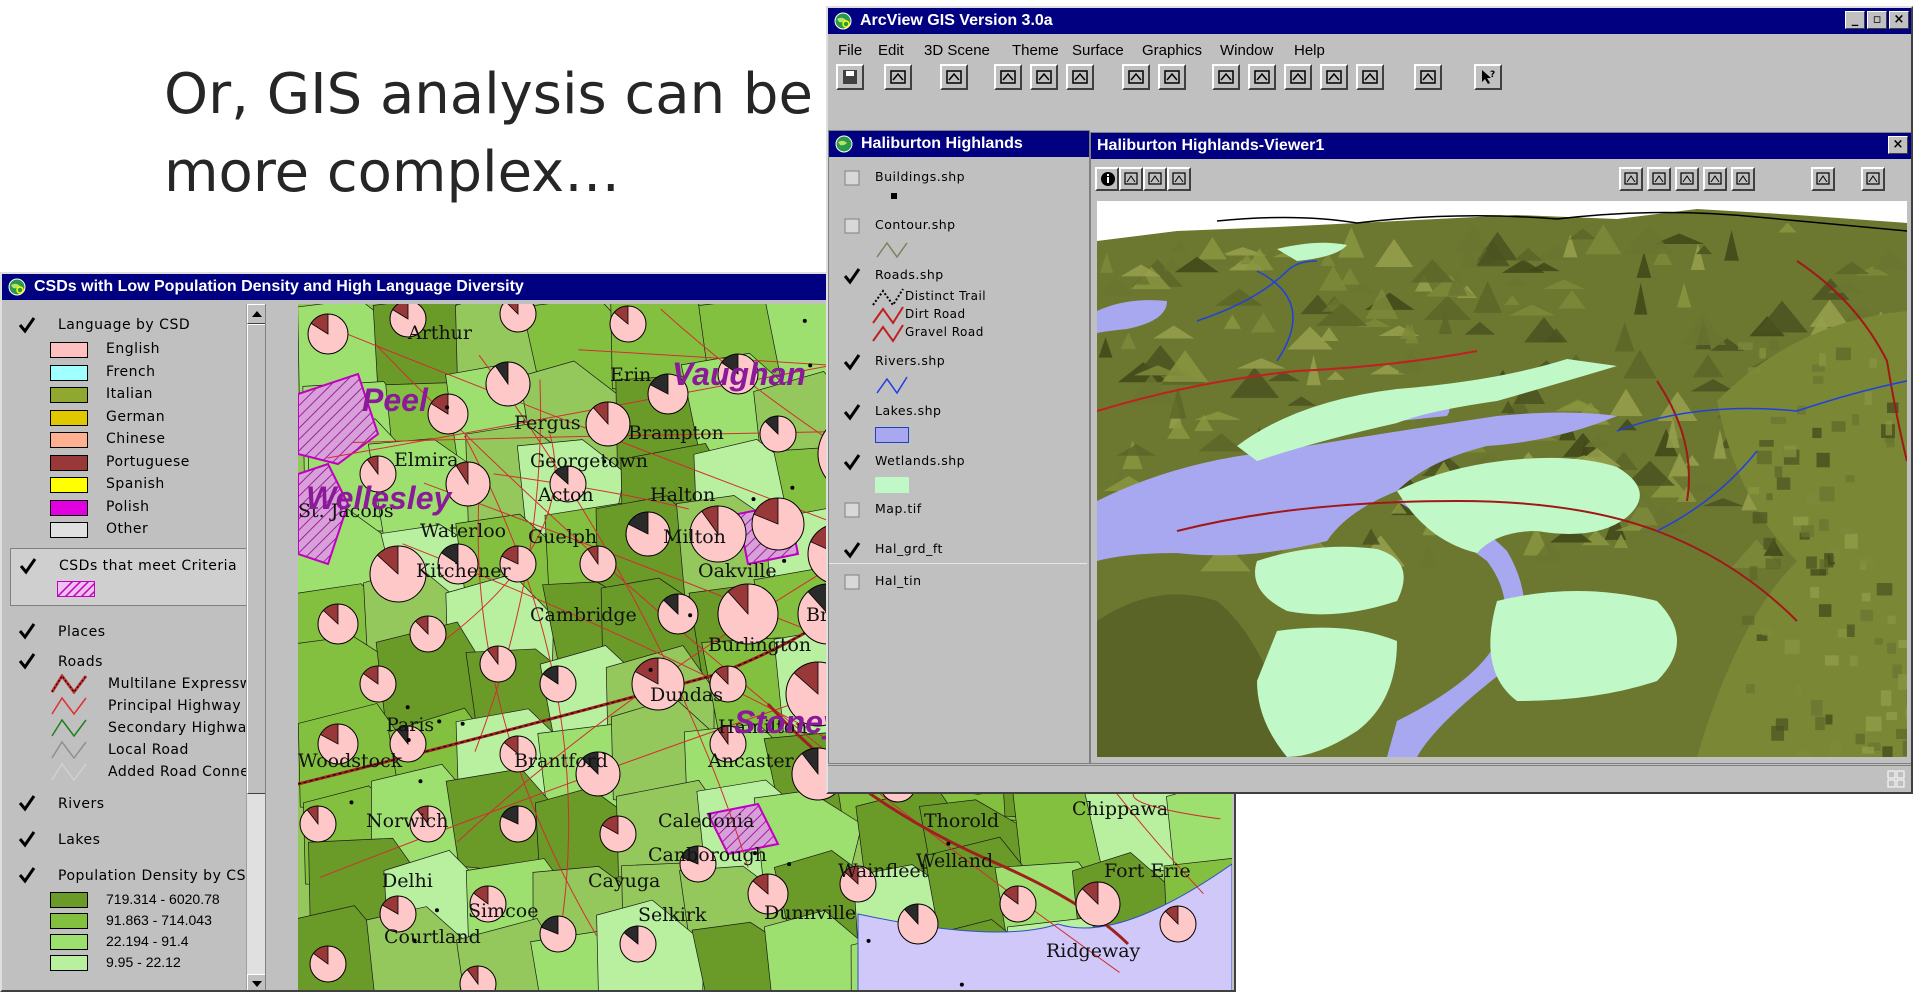 The image size is (1913, 992). Describe the element at coordinates (1107, 179) in the screenshot. I see `identify-button` at that location.